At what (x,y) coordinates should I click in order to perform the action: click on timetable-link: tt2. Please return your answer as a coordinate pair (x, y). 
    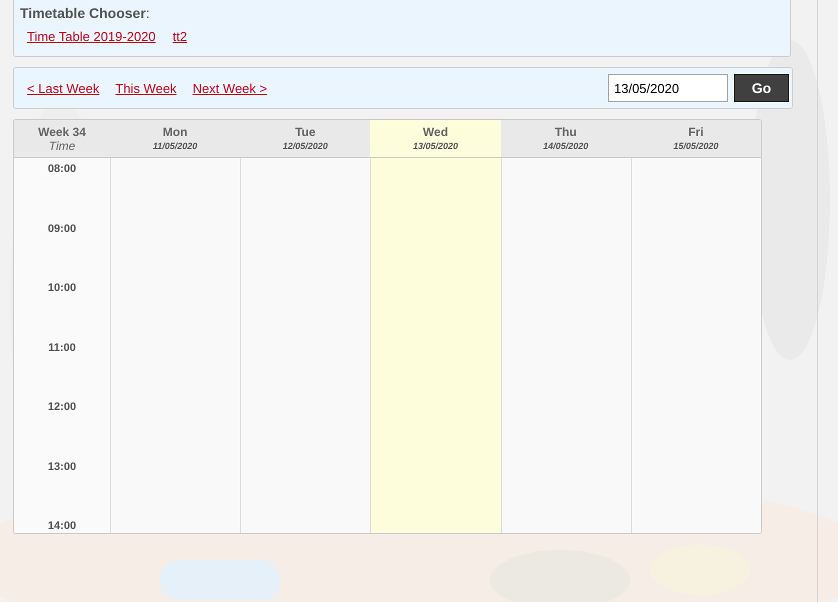
    Looking at the image, I should click on (180, 36).